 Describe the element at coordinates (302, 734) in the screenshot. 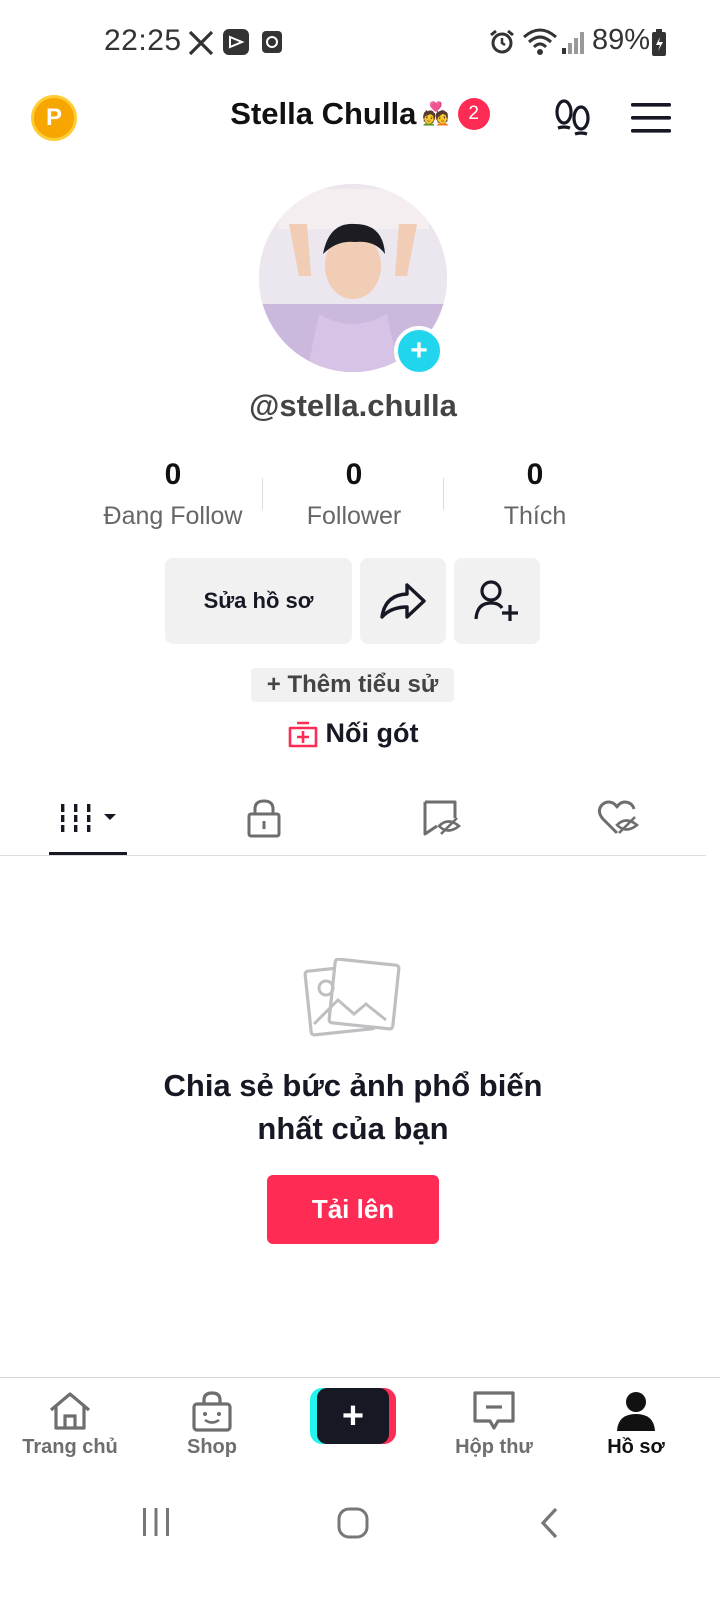

I see `plus-box-icon` at that location.